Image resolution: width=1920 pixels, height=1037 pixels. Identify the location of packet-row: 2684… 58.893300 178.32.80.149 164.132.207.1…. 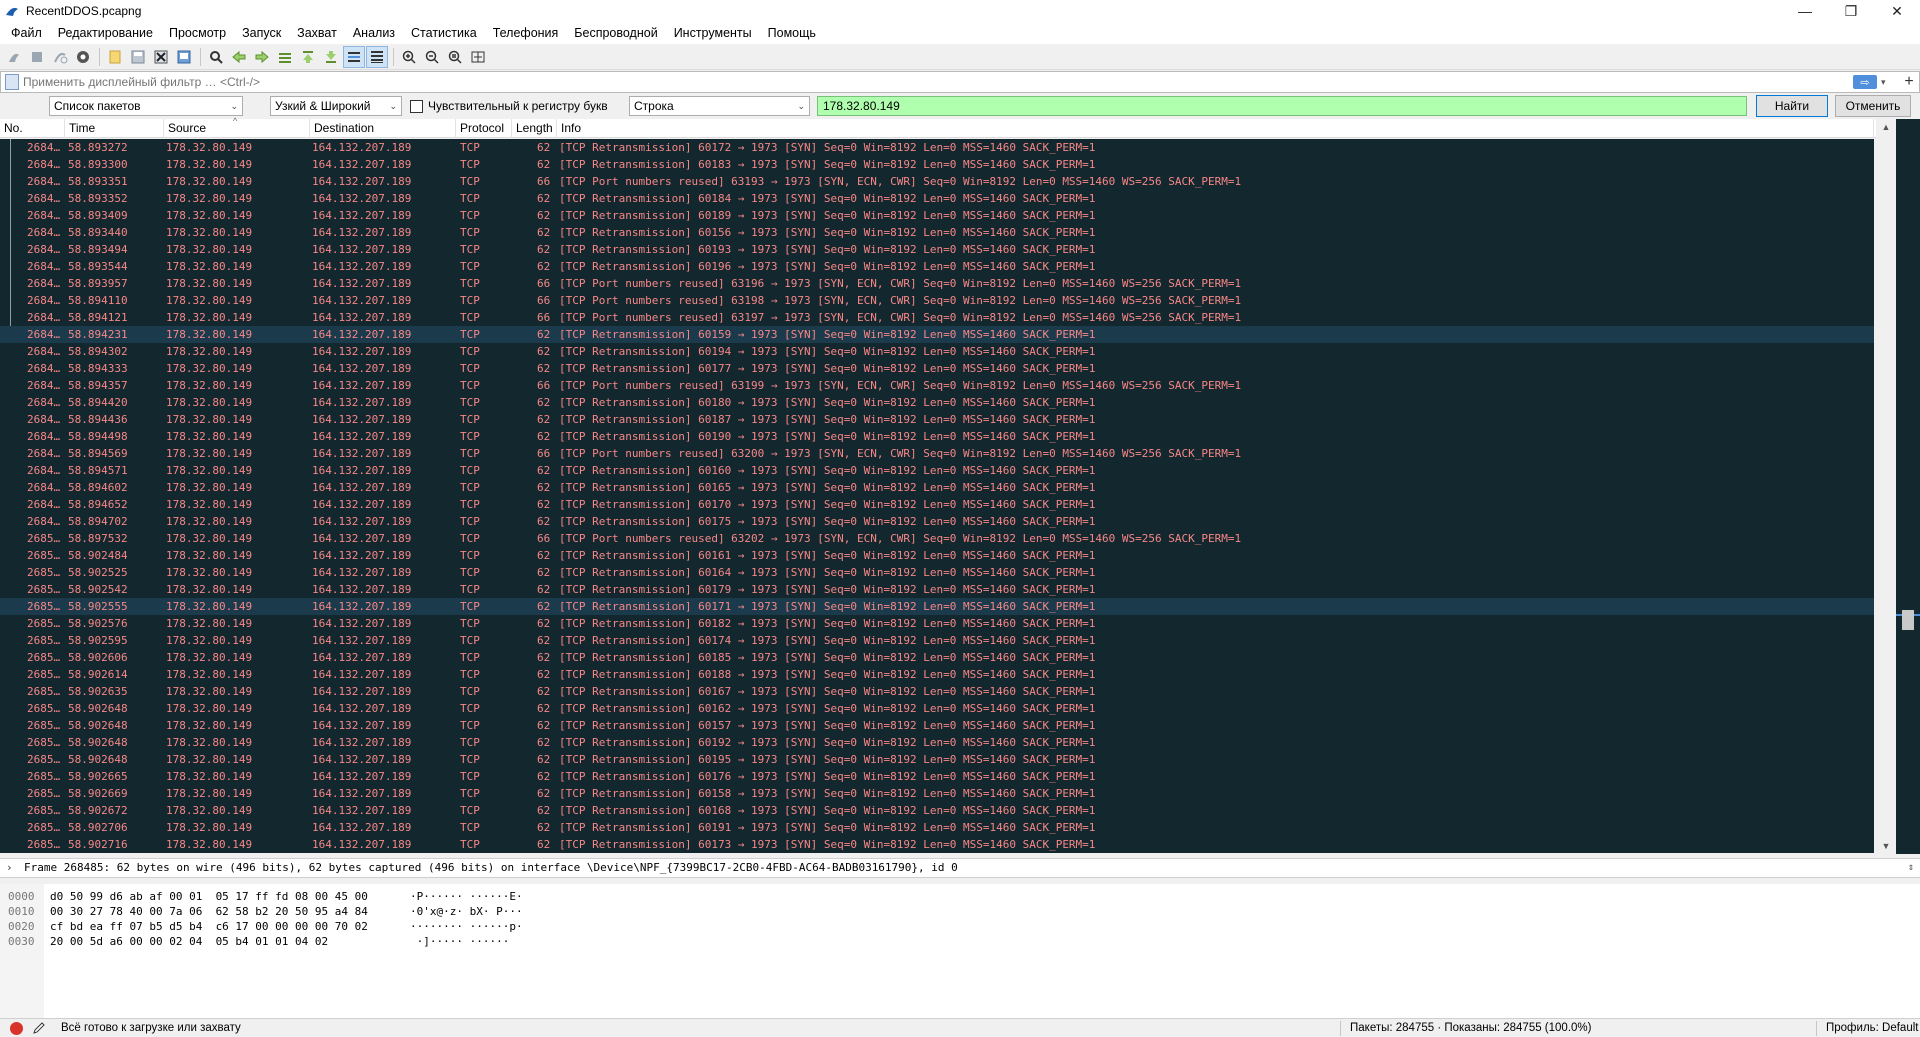
(937, 164).